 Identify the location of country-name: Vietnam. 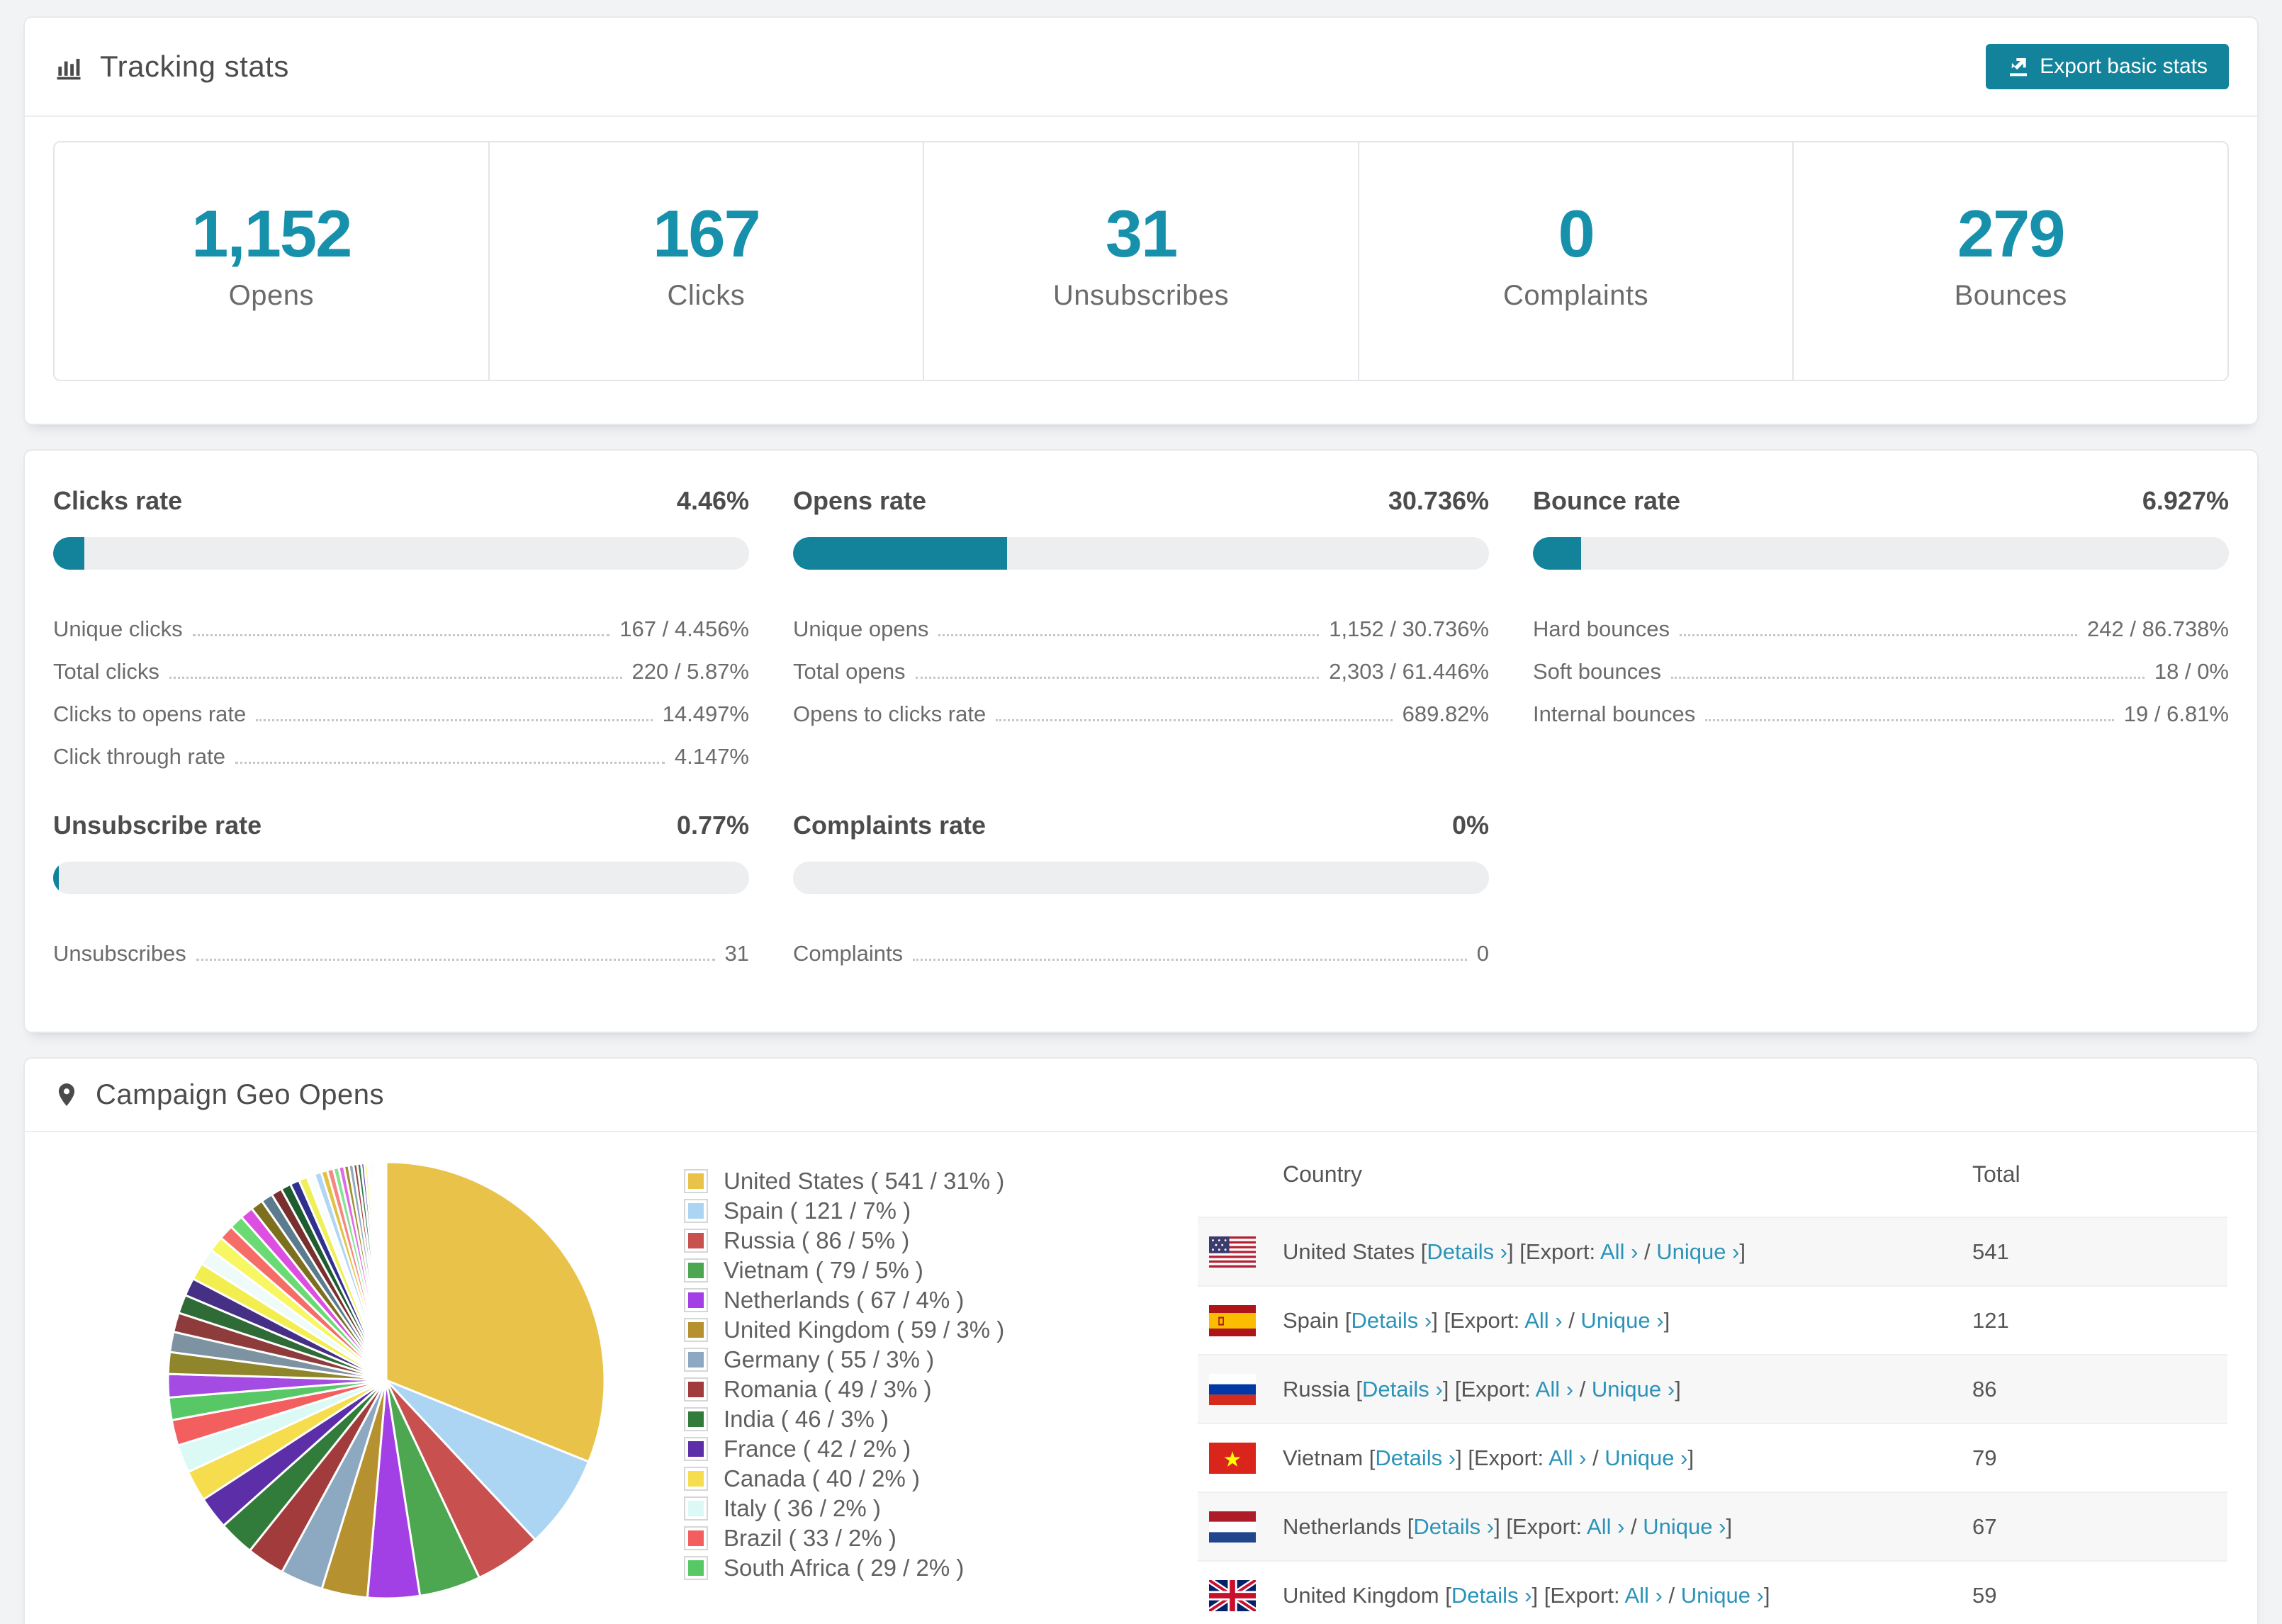
(1323, 1458).